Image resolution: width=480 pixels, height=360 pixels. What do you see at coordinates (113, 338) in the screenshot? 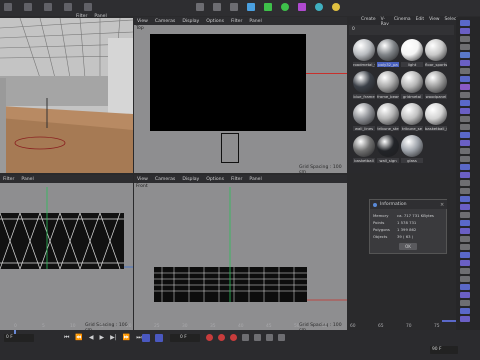
I see `next-frame-icon: ▶|` at bounding box center [113, 338].